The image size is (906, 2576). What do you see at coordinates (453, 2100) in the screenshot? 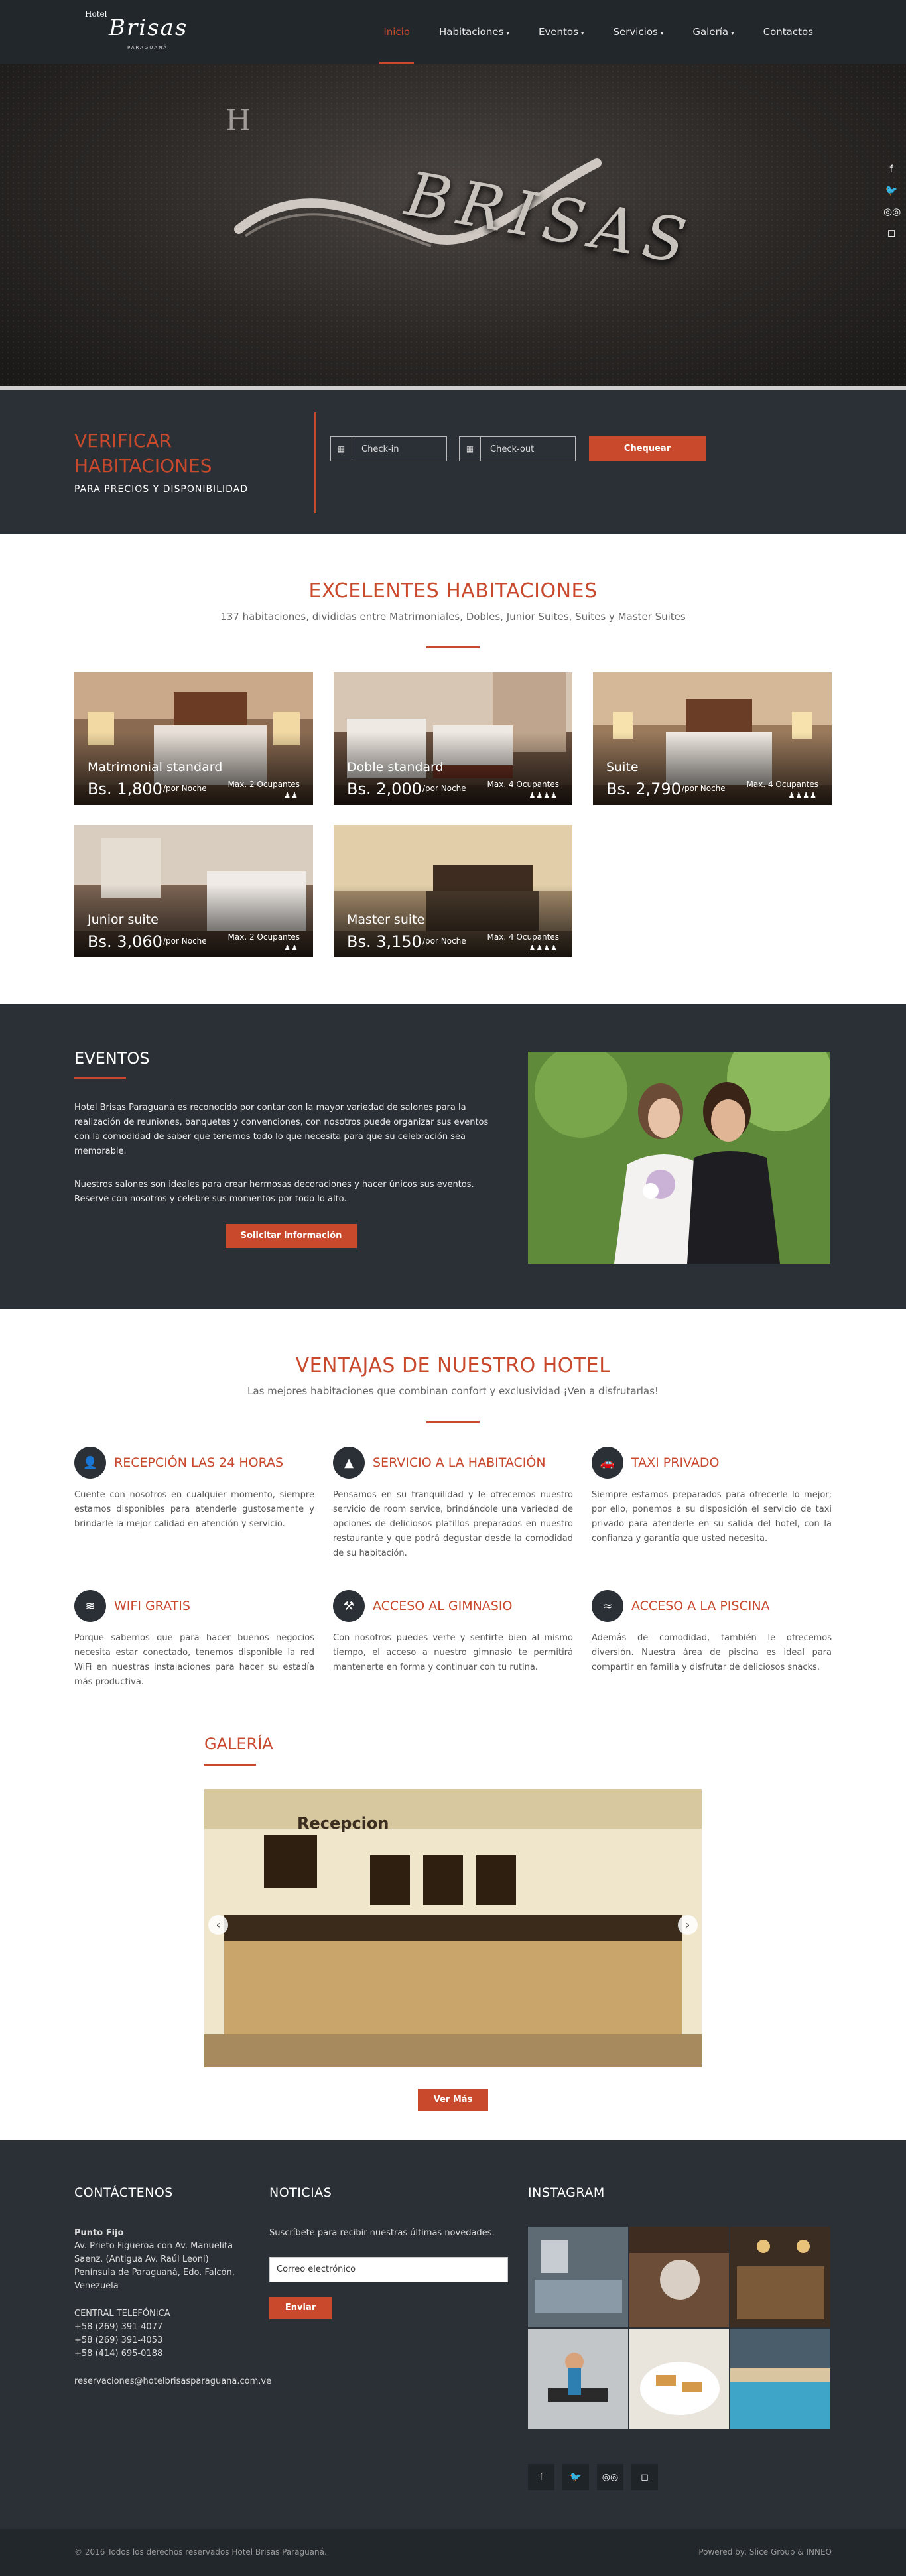
I see `see-more-button: Ver Más` at bounding box center [453, 2100].